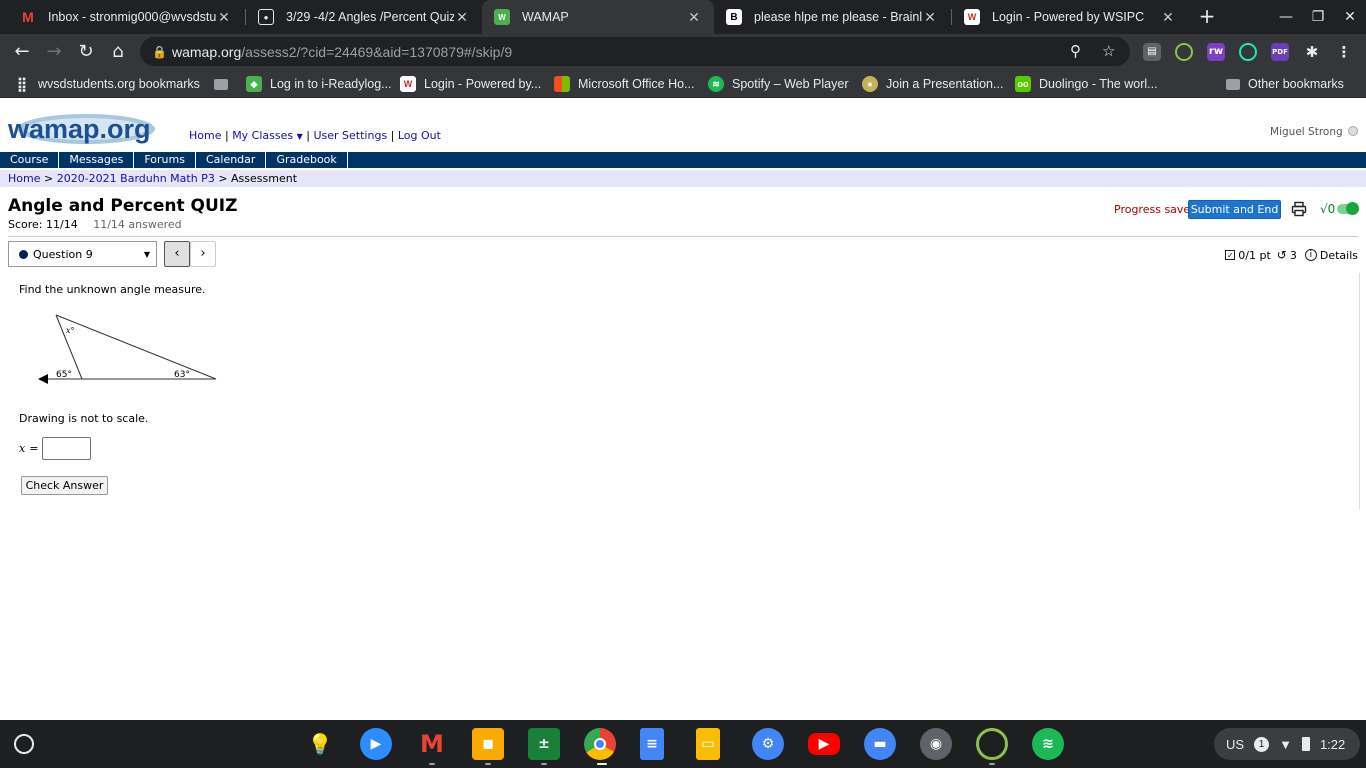  Describe the element at coordinates (225, 84) in the screenshot. I see `bookmark-folder` at that location.